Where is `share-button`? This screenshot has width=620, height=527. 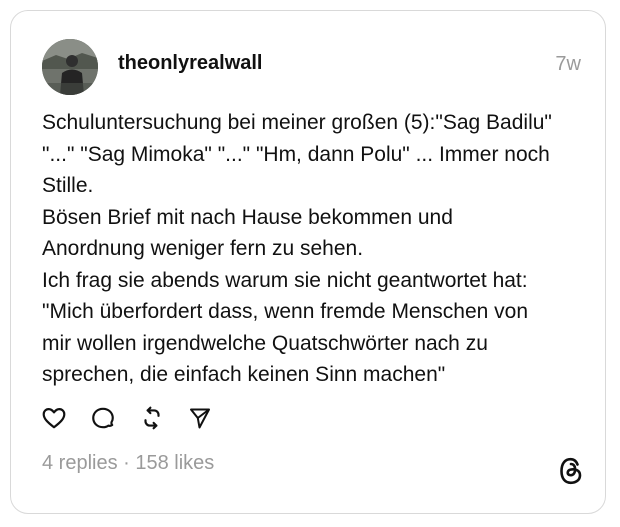
share-button is located at coordinates (200, 418).